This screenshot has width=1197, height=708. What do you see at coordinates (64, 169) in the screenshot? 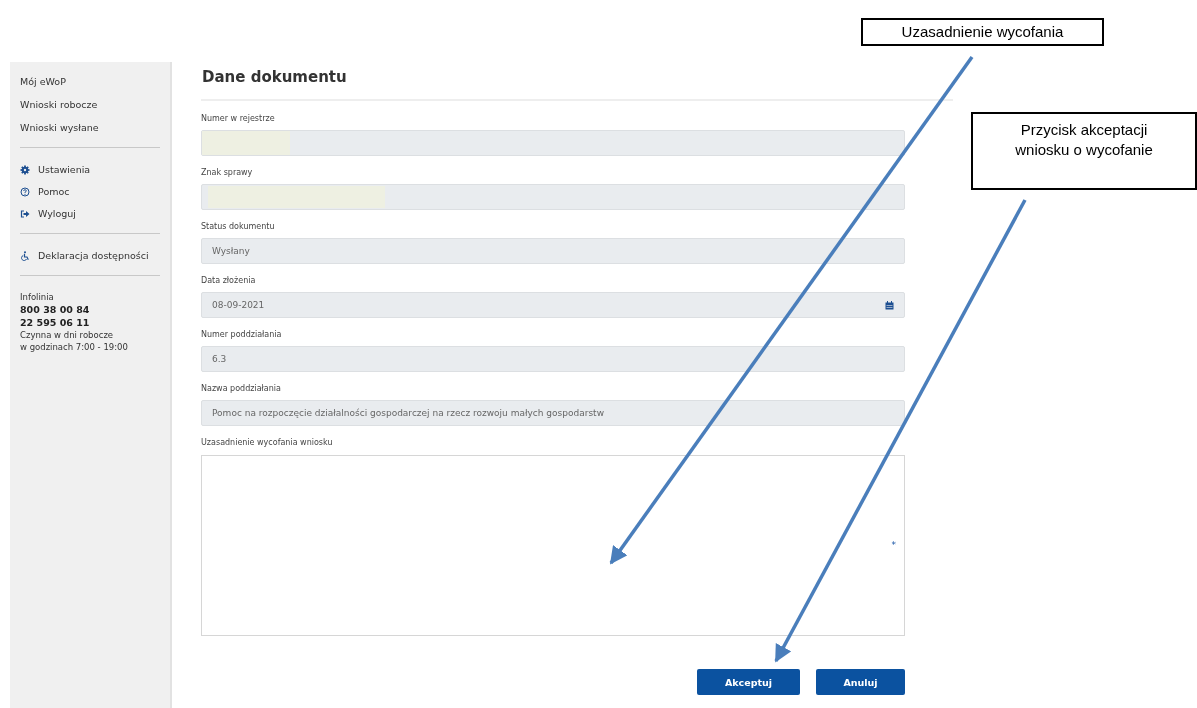
I see `nav-link: Ustawienia` at bounding box center [64, 169].